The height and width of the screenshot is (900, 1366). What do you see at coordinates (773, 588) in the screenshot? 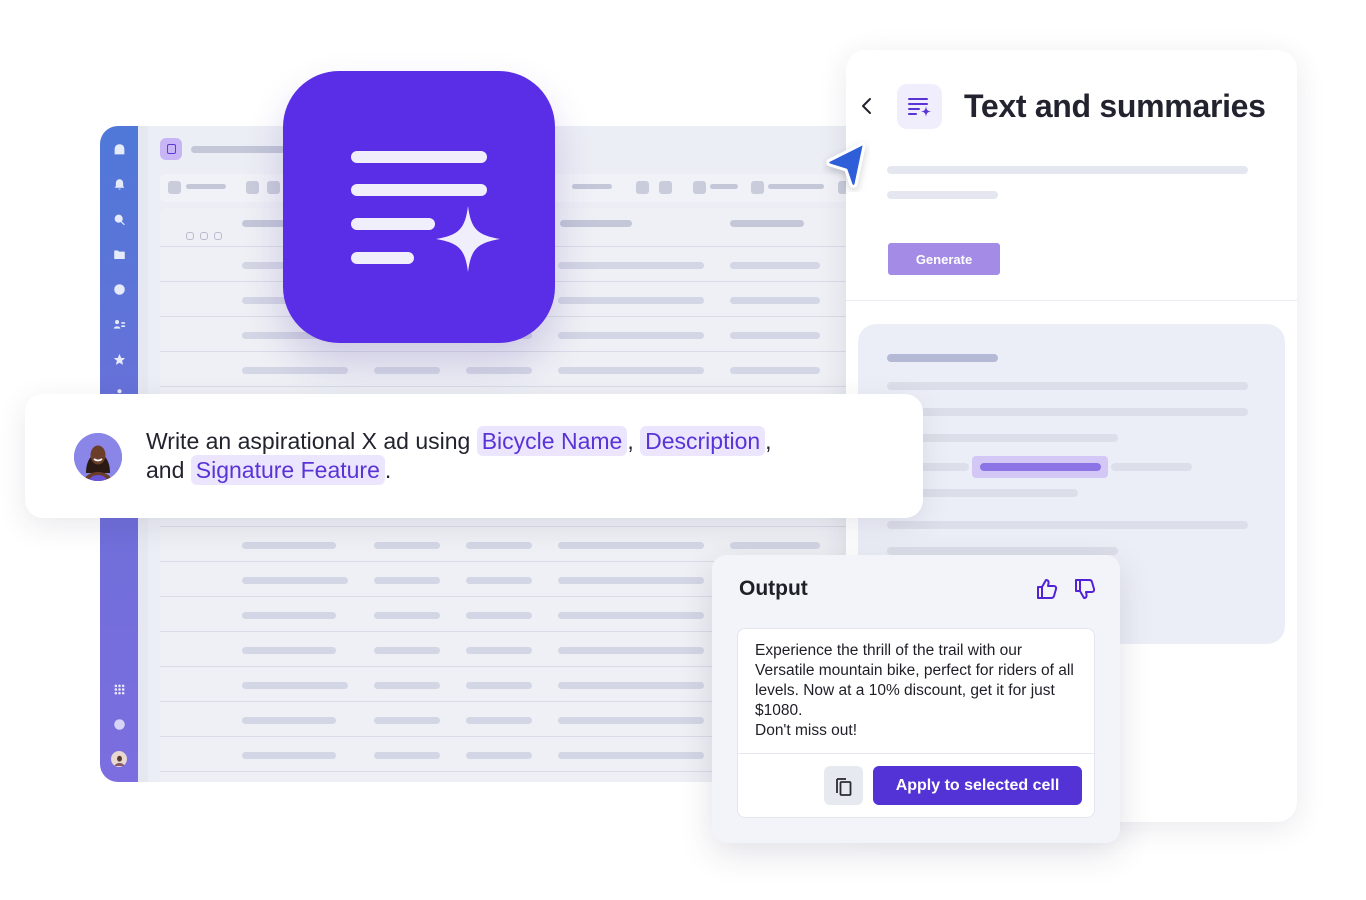
I see `output-title: Output` at bounding box center [773, 588].